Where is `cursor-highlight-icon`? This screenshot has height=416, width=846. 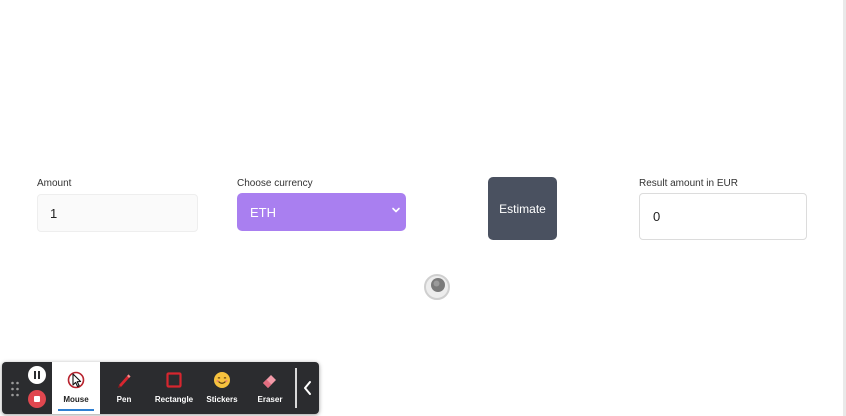 cursor-highlight-icon is located at coordinates (437, 287).